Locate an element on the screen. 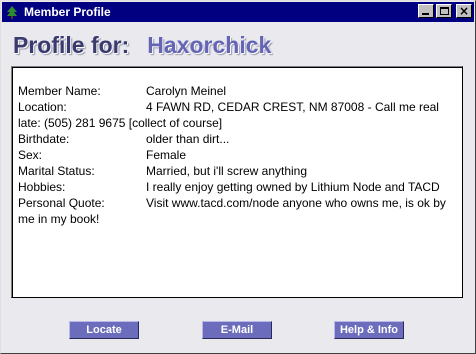 The height and width of the screenshot is (354, 476). action-buttons: Locate E-Mail Help & Info is located at coordinates (238, 331).